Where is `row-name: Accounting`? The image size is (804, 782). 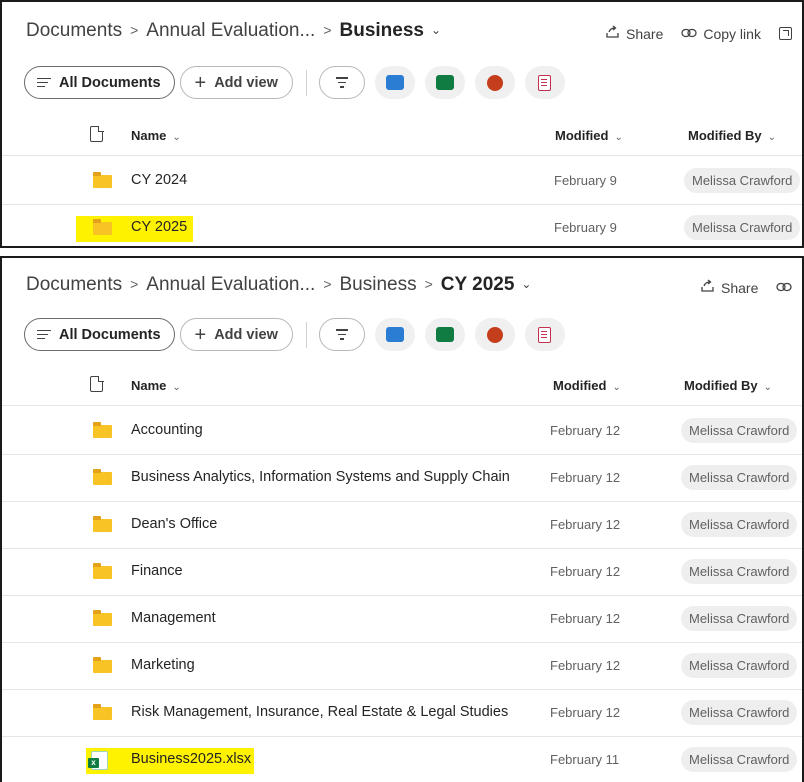
row-name: Accounting is located at coordinates (167, 430).